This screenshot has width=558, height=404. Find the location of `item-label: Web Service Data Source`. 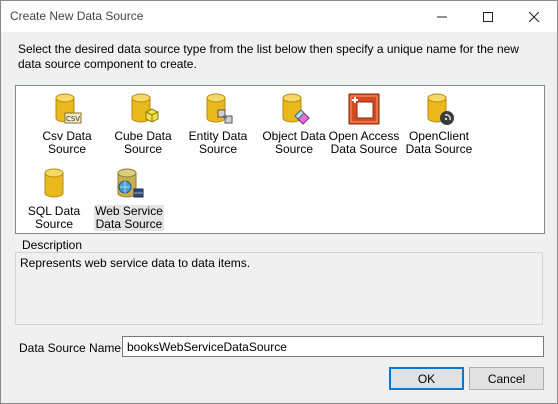

item-label: Web Service Data Source is located at coordinates (129, 217).